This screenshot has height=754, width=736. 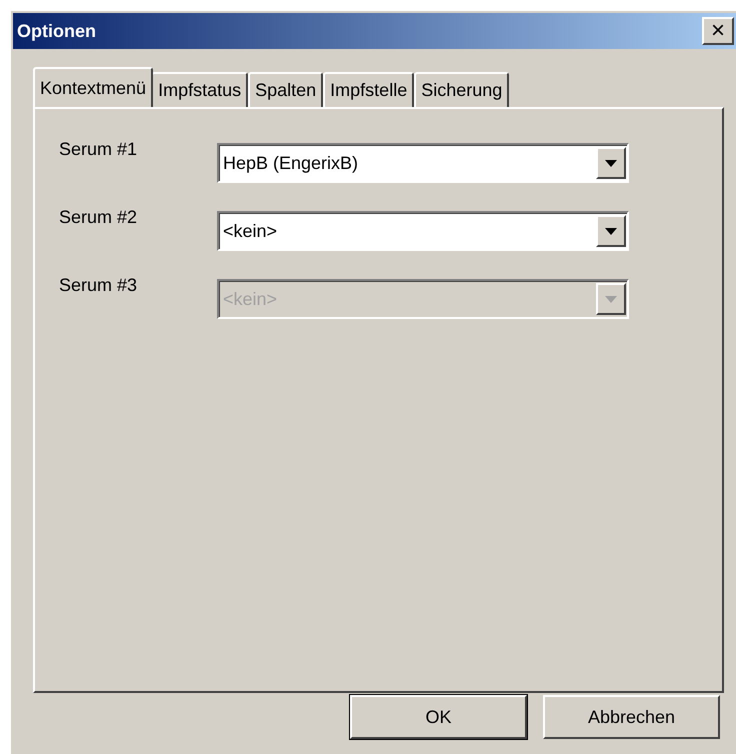 What do you see at coordinates (438, 717) in the screenshot?
I see `dialog-button: OK` at bounding box center [438, 717].